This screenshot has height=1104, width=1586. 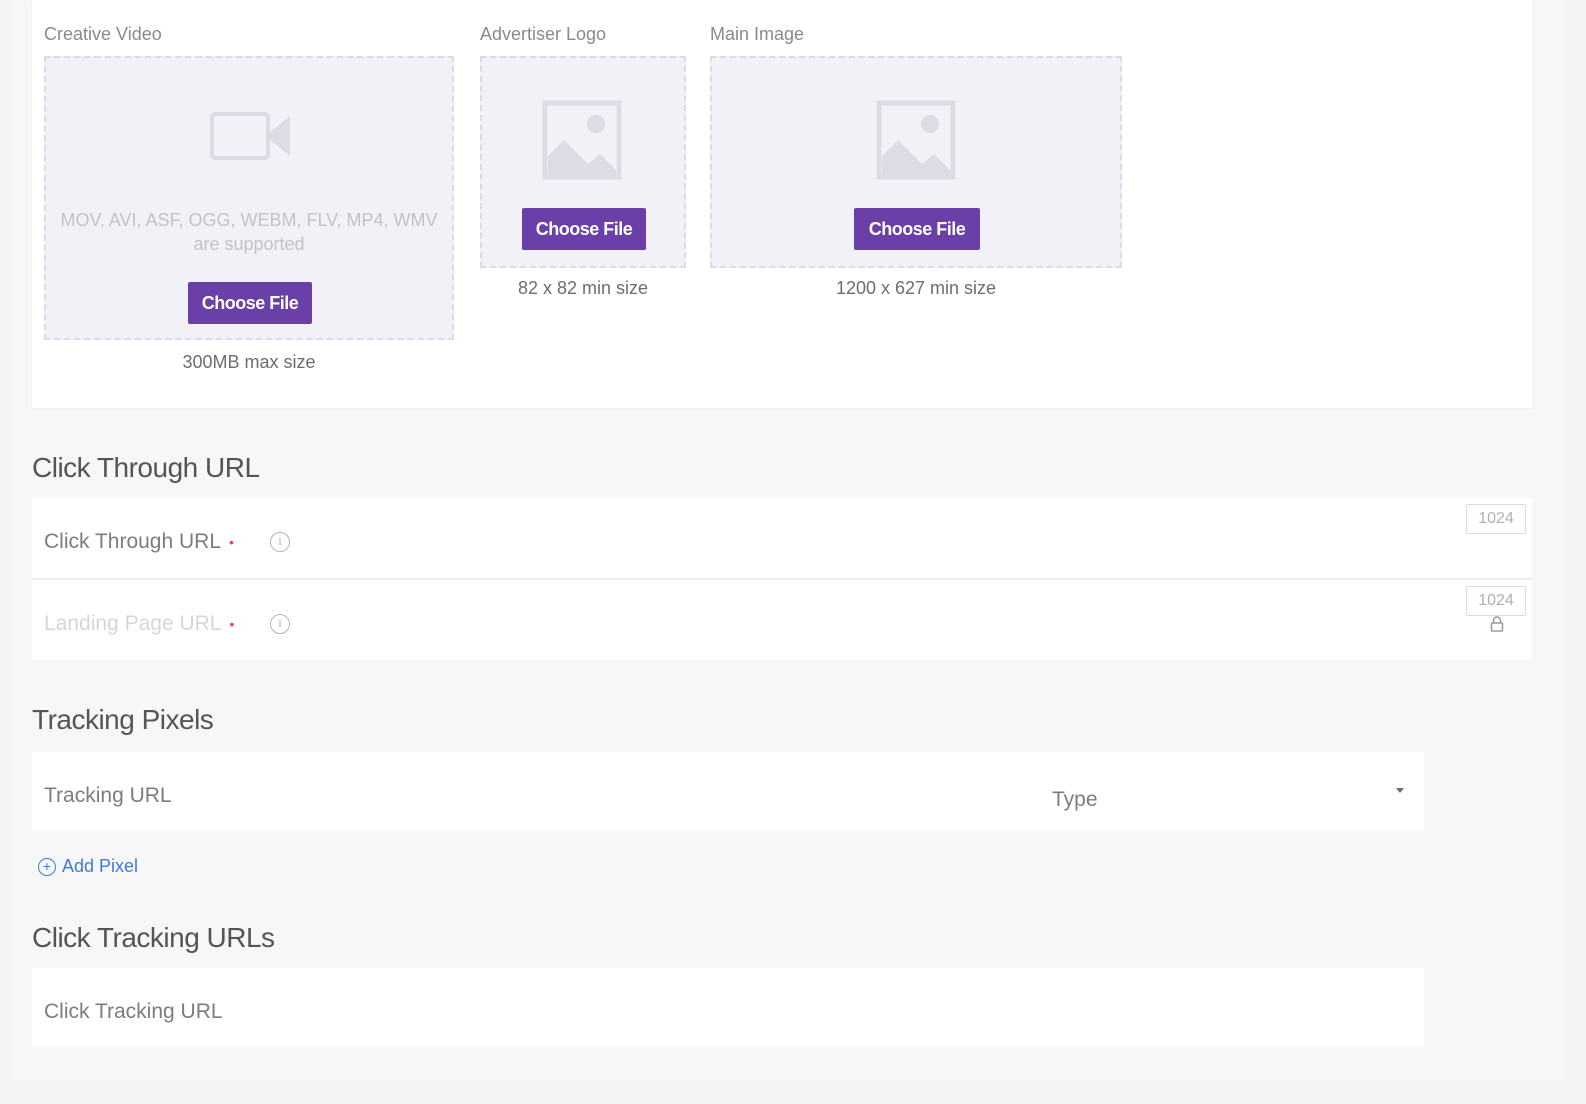 What do you see at coordinates (782, 620) in the screenshot?
I see `landing-page-url-field: Landing Page URL • i 1024` at bounding box center [782, 620].